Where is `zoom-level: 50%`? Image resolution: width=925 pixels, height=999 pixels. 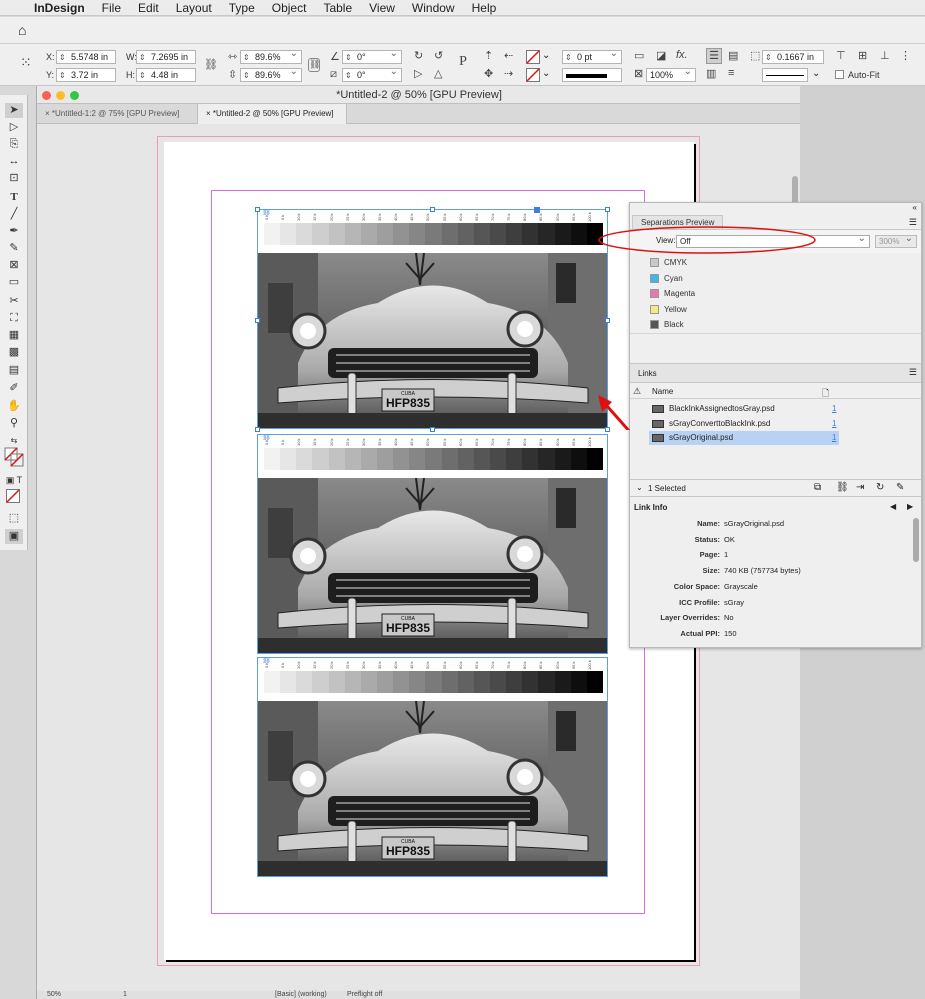 zoom-level: 50% is located at coordinates (54, 994).